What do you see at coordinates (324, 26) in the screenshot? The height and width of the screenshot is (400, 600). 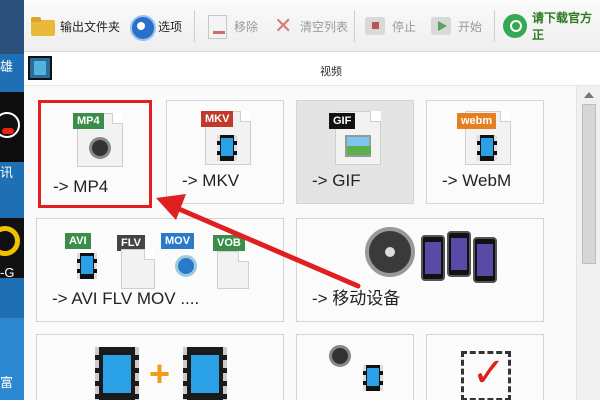 I see `clear-list-label: 清空列表` at bounding box center [324, 26].